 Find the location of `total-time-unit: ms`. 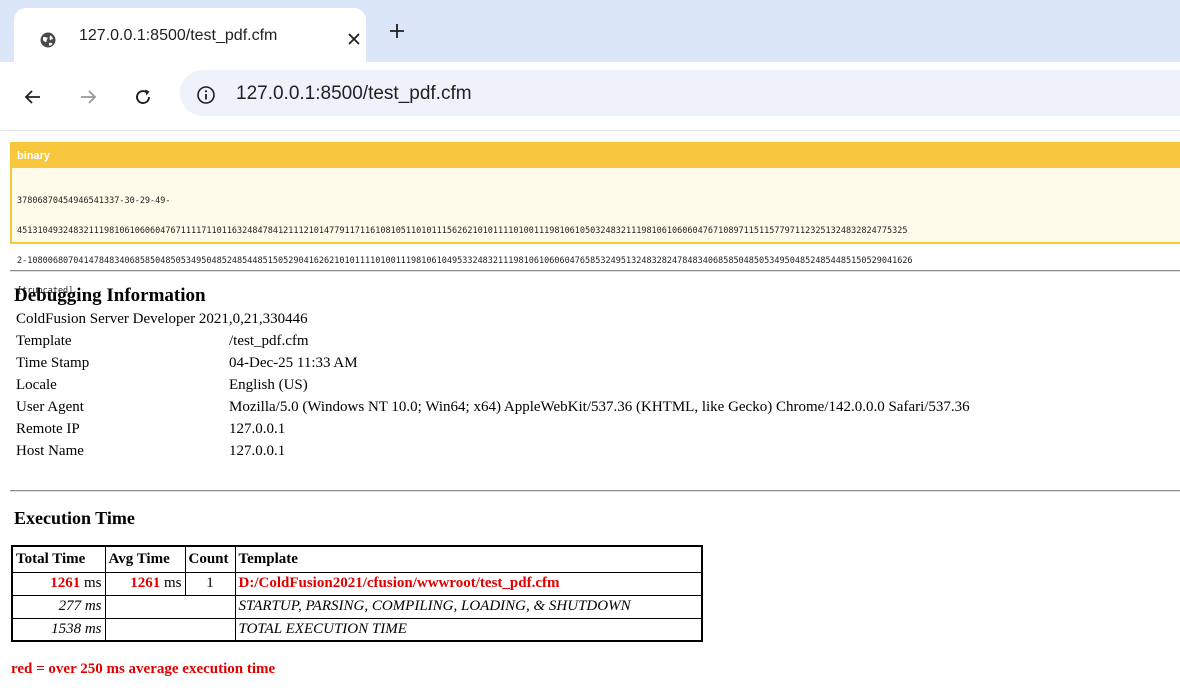

total-time-unit: ms is located at coordinates (92, 583).